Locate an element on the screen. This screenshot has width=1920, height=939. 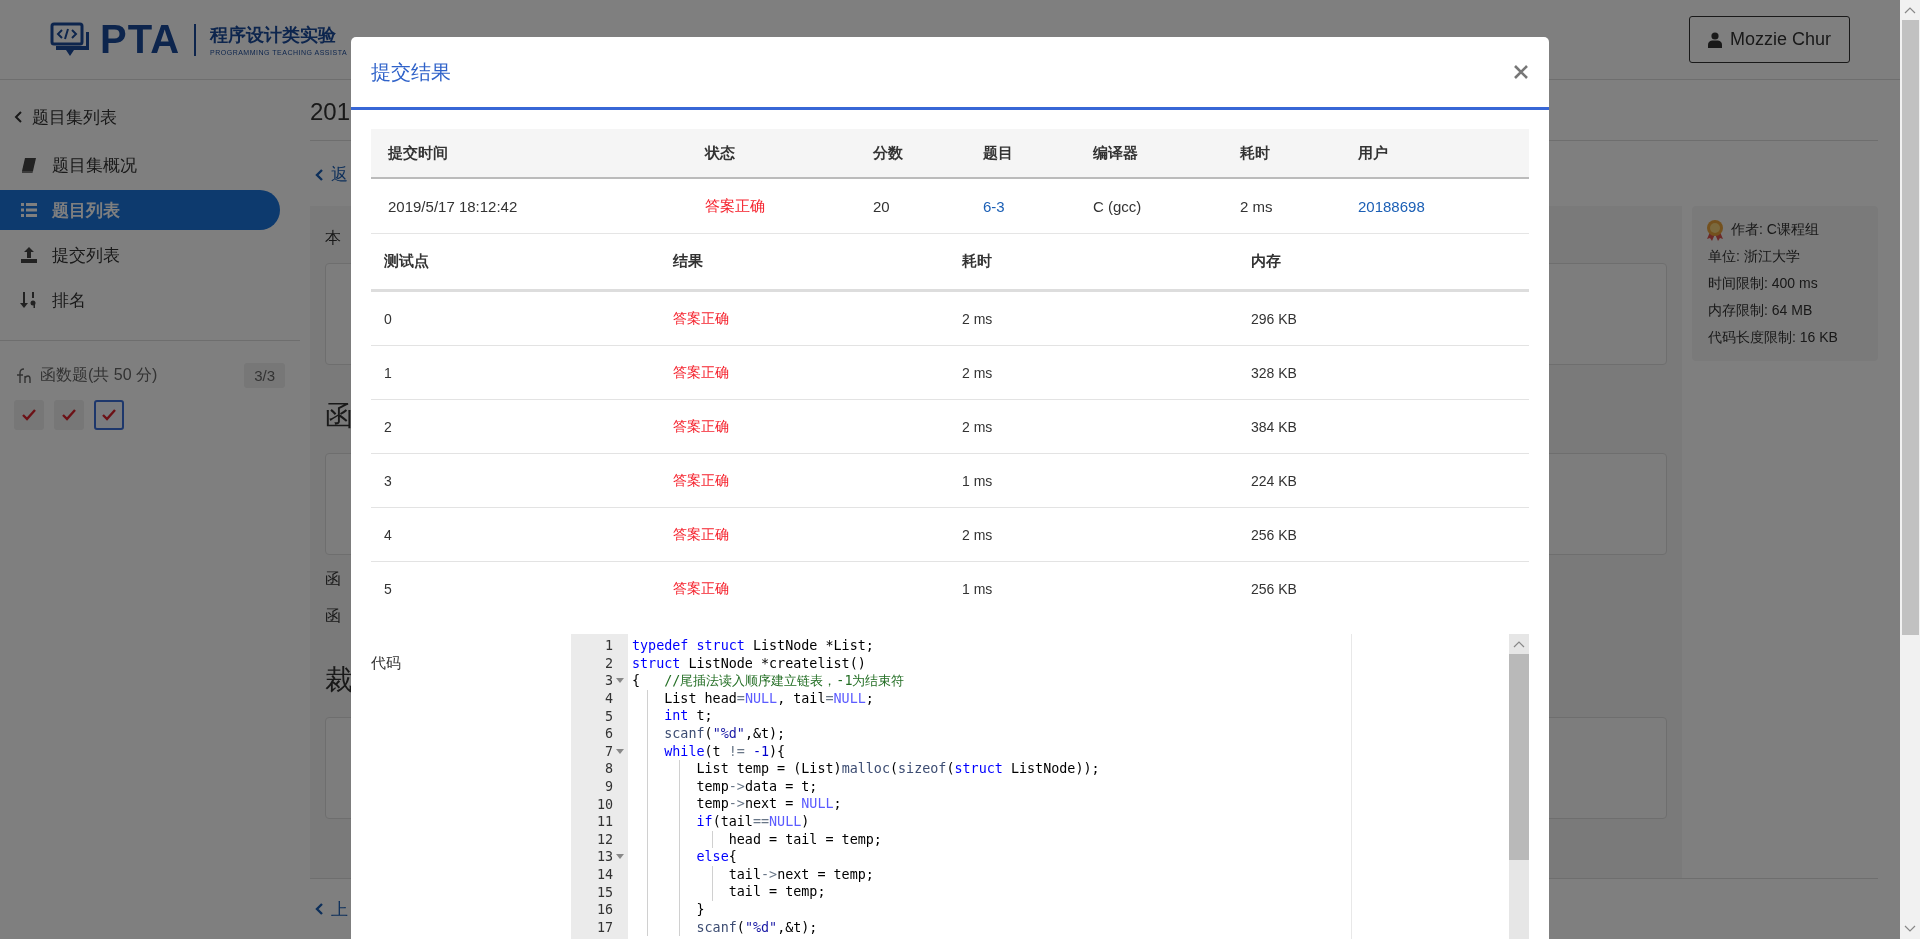
code-line: while(t != -1){ is located at coordinates (709, 751).